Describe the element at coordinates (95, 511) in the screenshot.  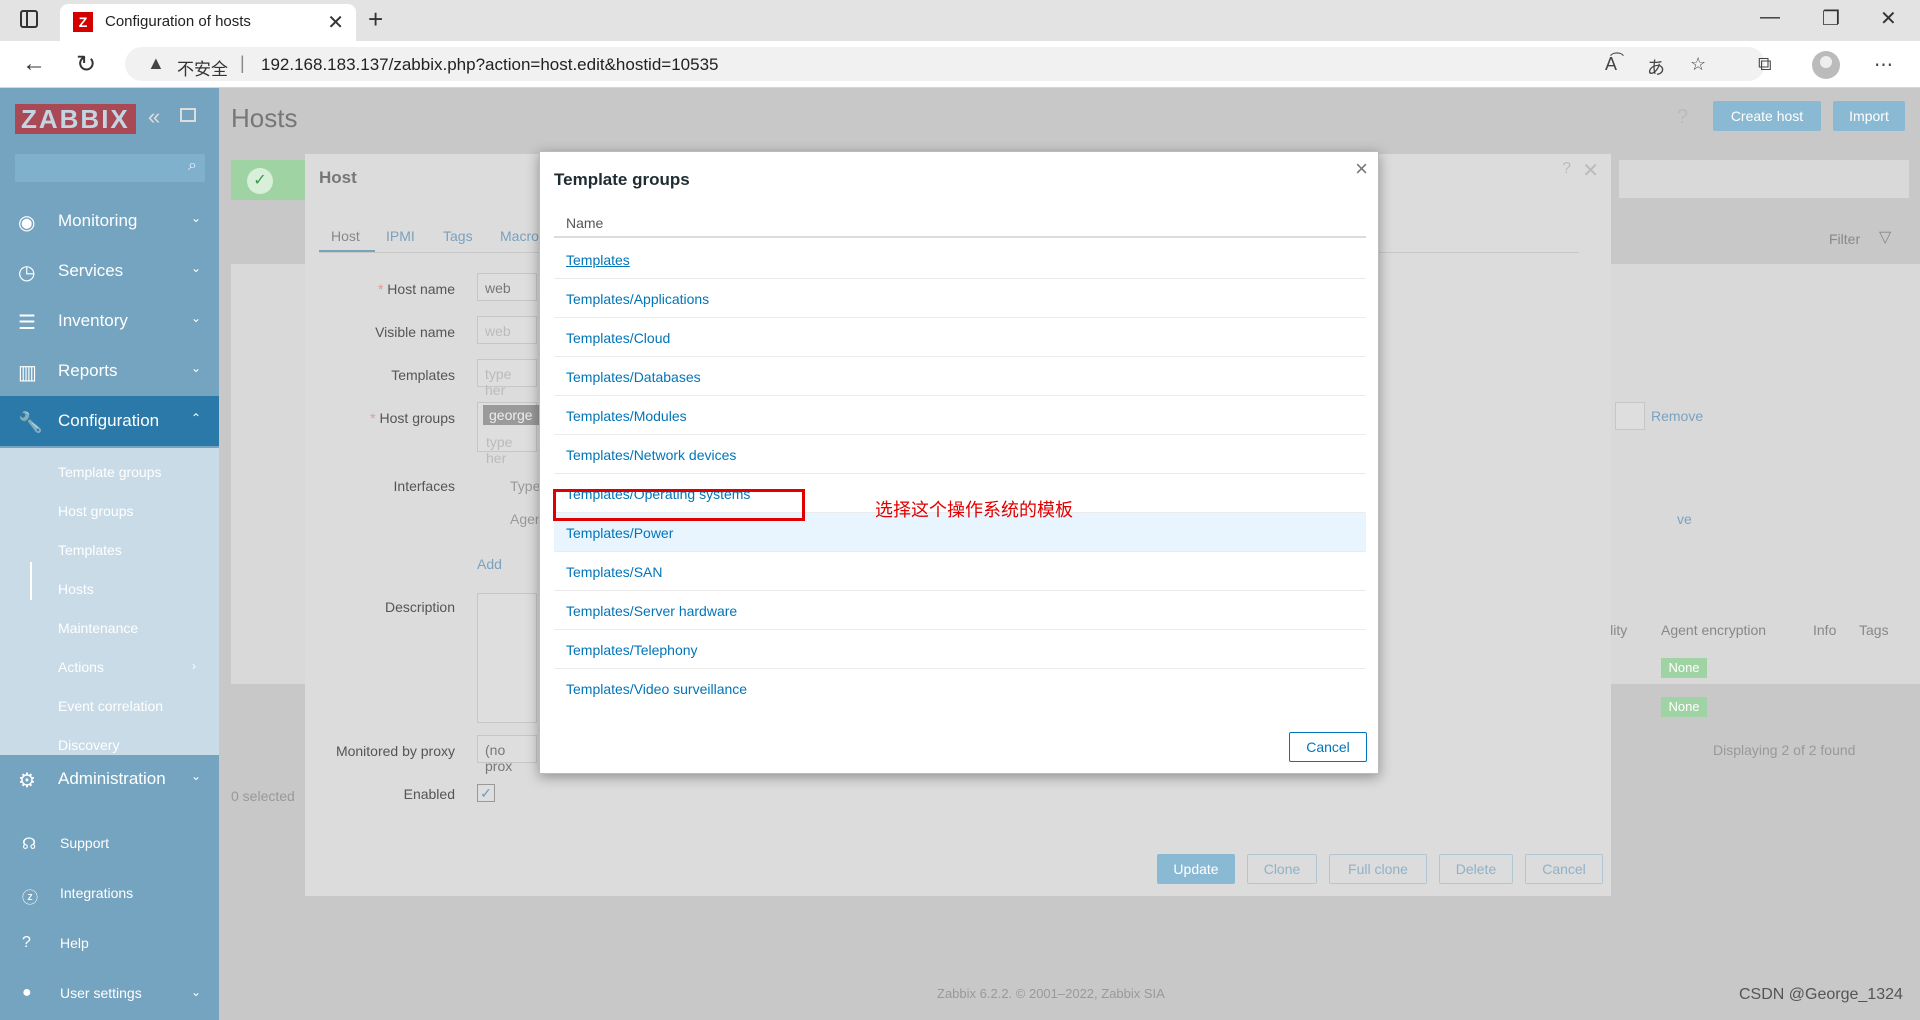
I see `submenu-host-groups: Host groups` at that location.